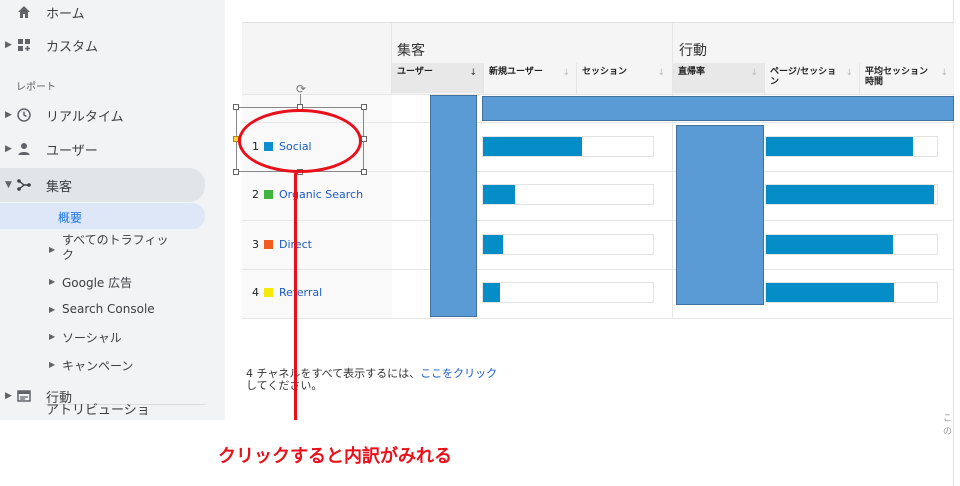 This screenshot has height=486, width=960. Describe the element at coordinates (102, 185) in the screenshot. I see `nav-acquisition: ▼ 集客` at that location.